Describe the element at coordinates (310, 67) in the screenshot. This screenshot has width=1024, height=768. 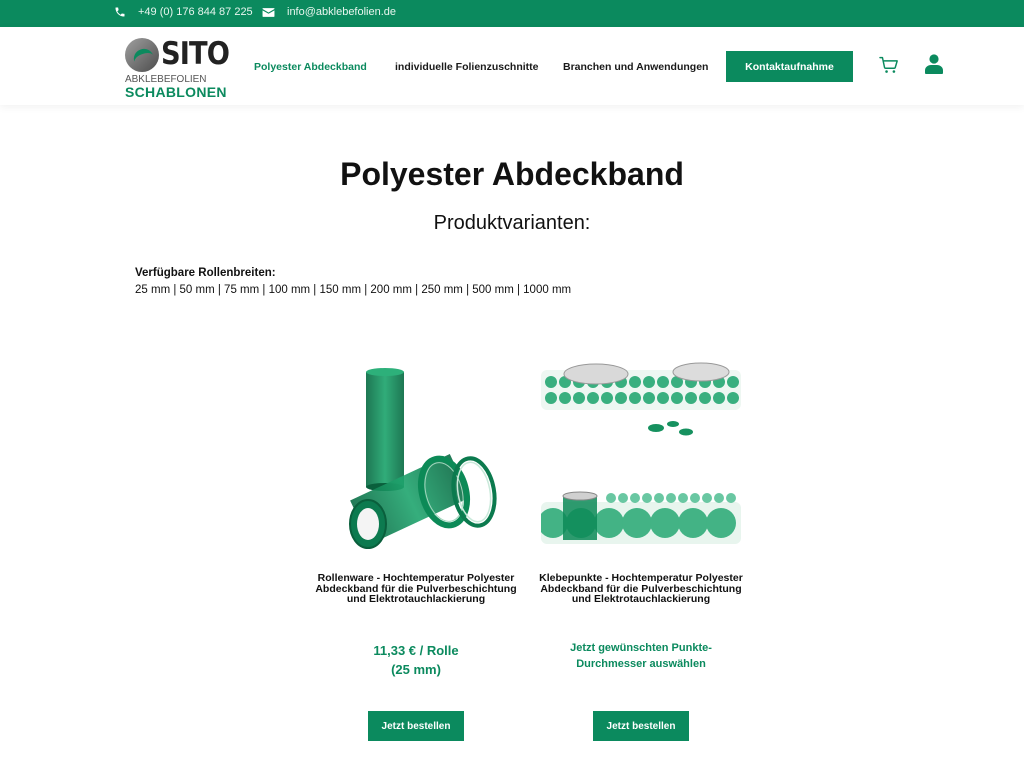
I see `nav-item-polyester-abdeckband: Polyester Abdeckband` at that location.